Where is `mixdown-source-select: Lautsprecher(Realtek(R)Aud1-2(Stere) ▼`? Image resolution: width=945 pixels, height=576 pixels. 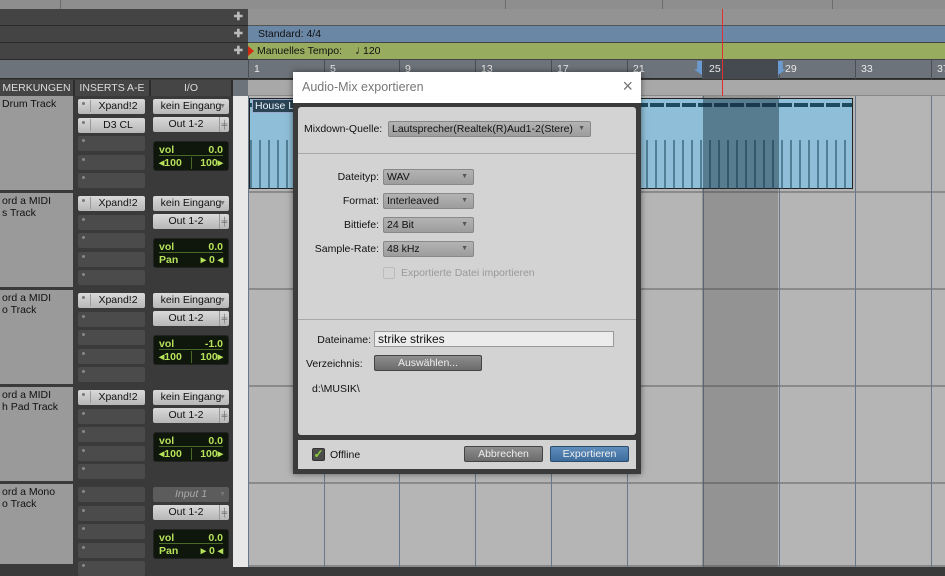
mixdown-source-select: Lautsprecher(Realtek(R)Aud1-2(Stere) ▼ is located at coordinates (489, 129).